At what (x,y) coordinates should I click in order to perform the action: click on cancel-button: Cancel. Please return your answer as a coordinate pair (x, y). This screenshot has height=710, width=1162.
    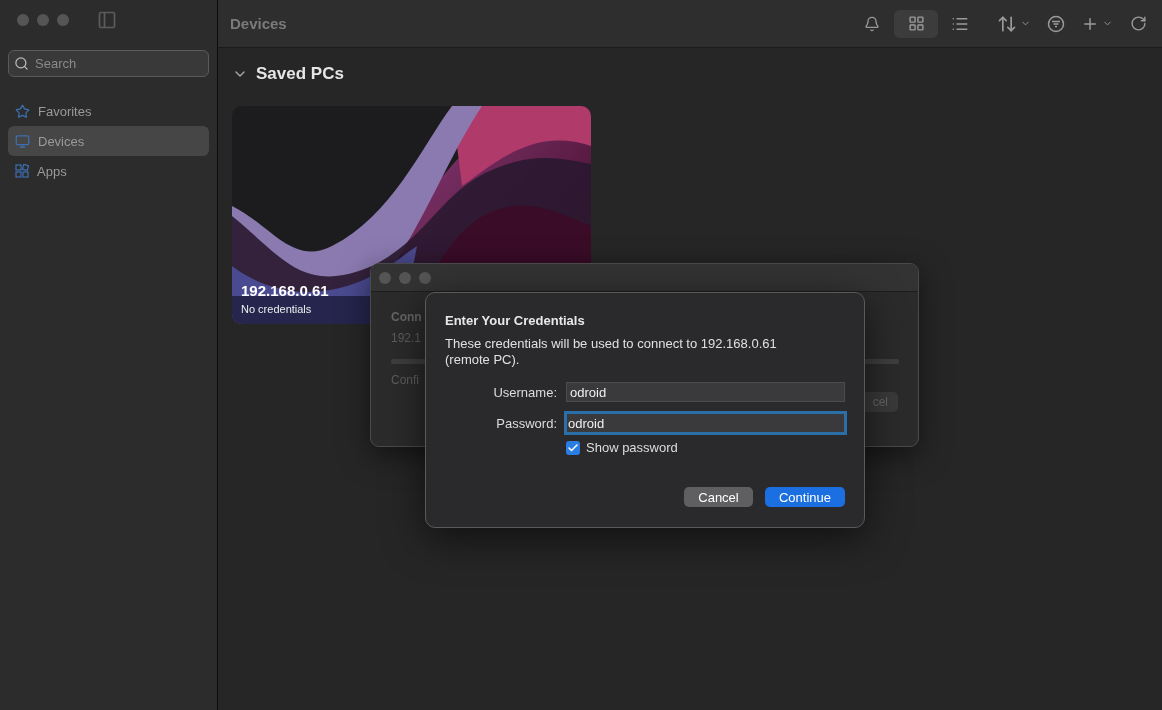
    Looking at the image, I should click on (718, 497).